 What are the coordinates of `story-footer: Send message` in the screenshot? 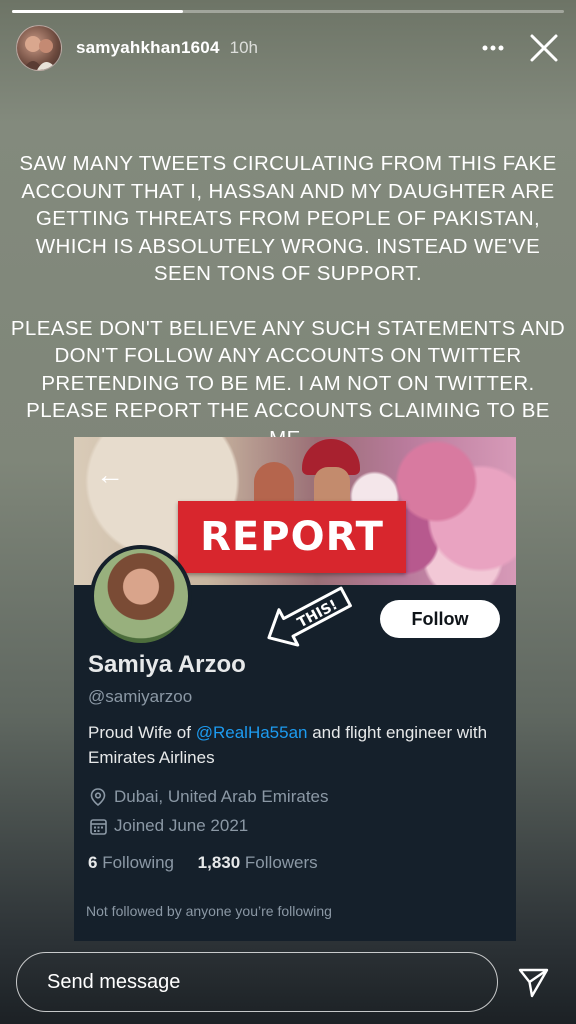 It's located at (288, 982).